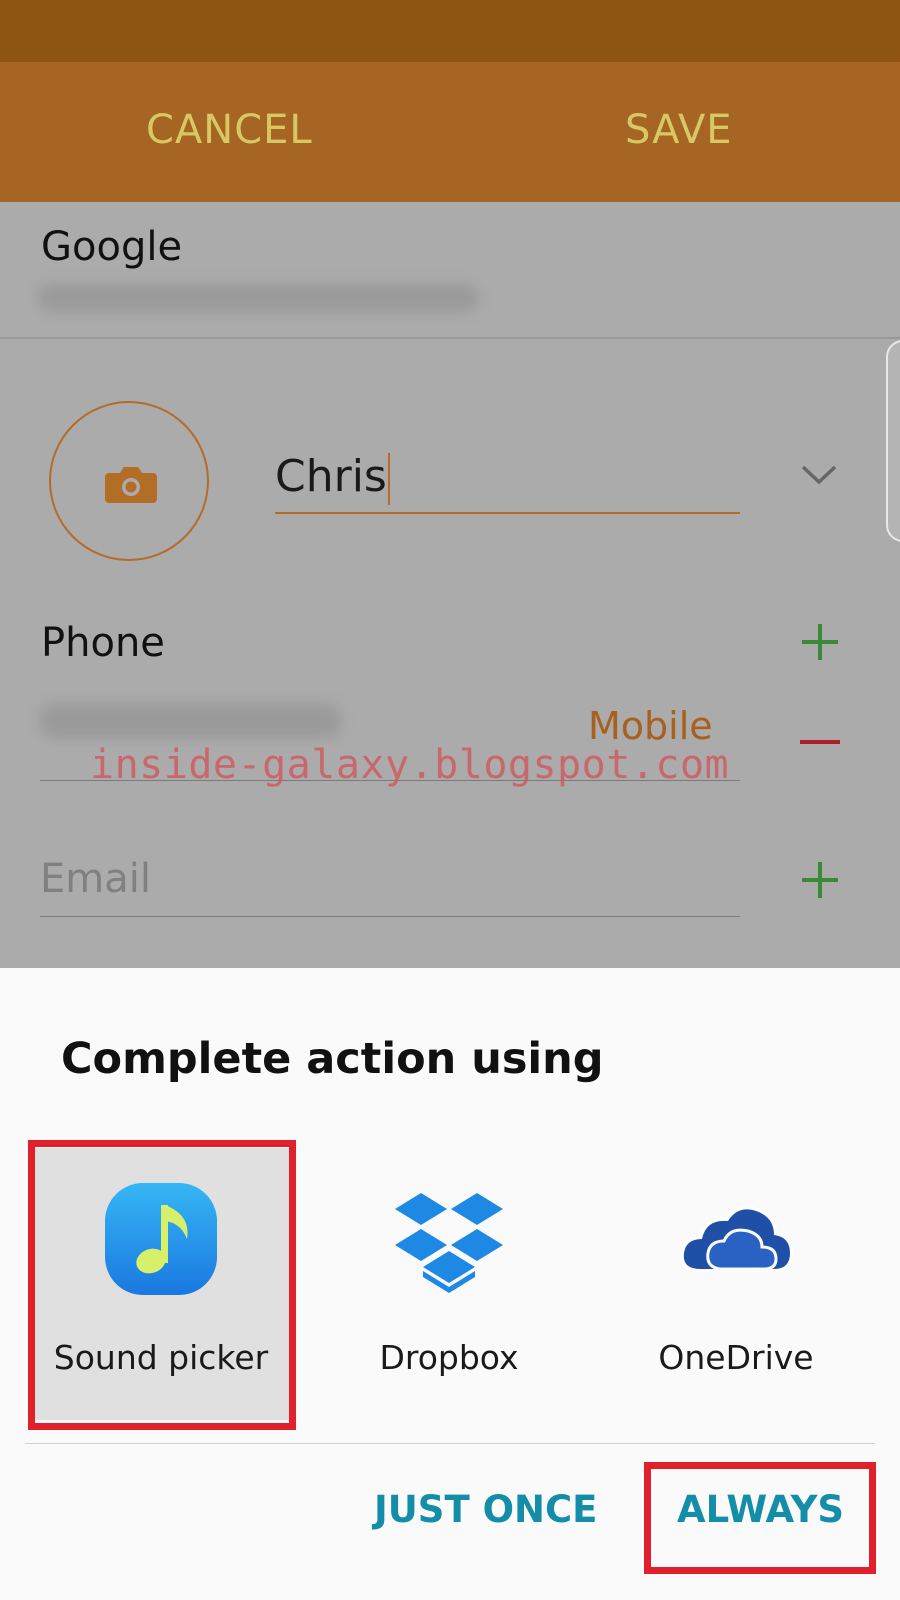  I want to click on sheet-divider, so click(450, 1443).